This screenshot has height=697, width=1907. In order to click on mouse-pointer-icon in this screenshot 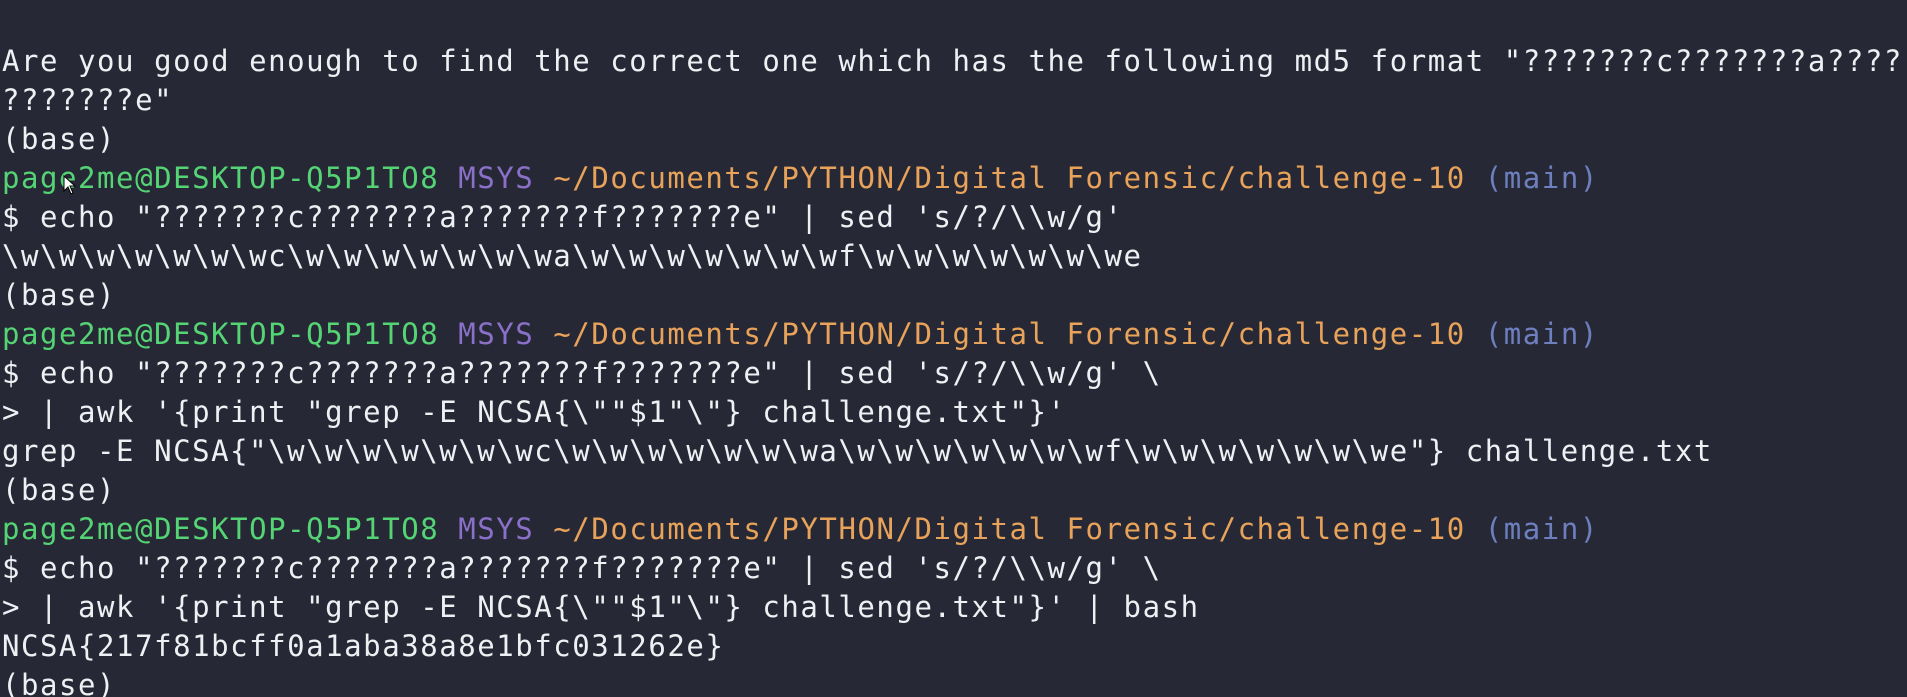, I will do `click(70, 185)`.